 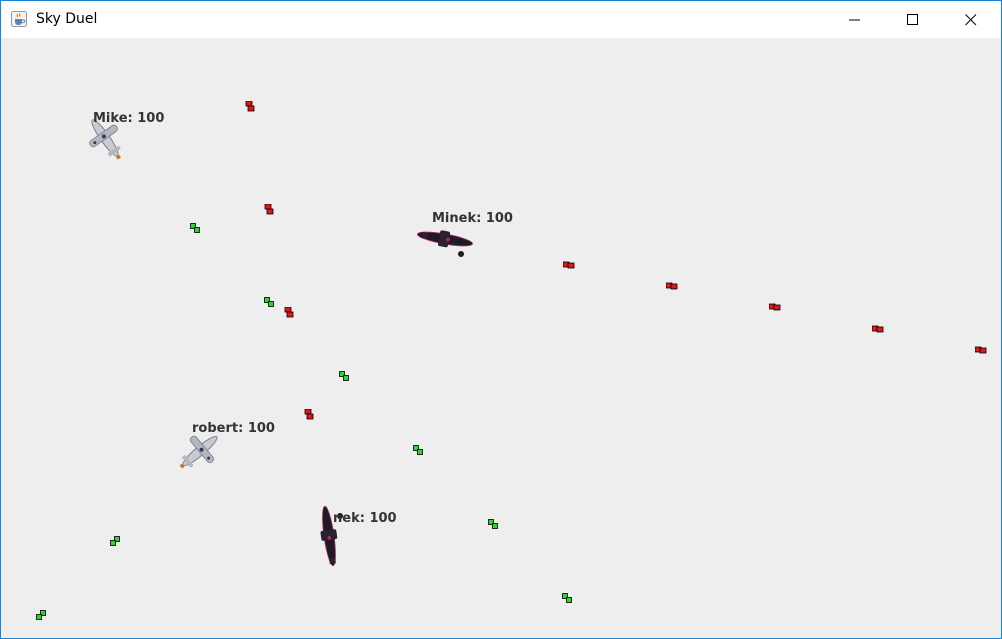 What do you see at coordinates (501, 19) in the screenshot?
I see `title-bar: Sky Duel` at bounding box center [501, 19].